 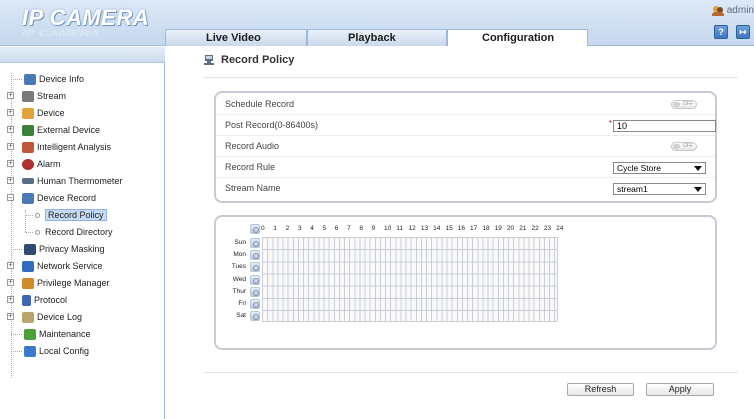 What do you see at coordinates (30, 351) in the screenshot?
I see `local-config-icon` at bounding box center [30, 351].